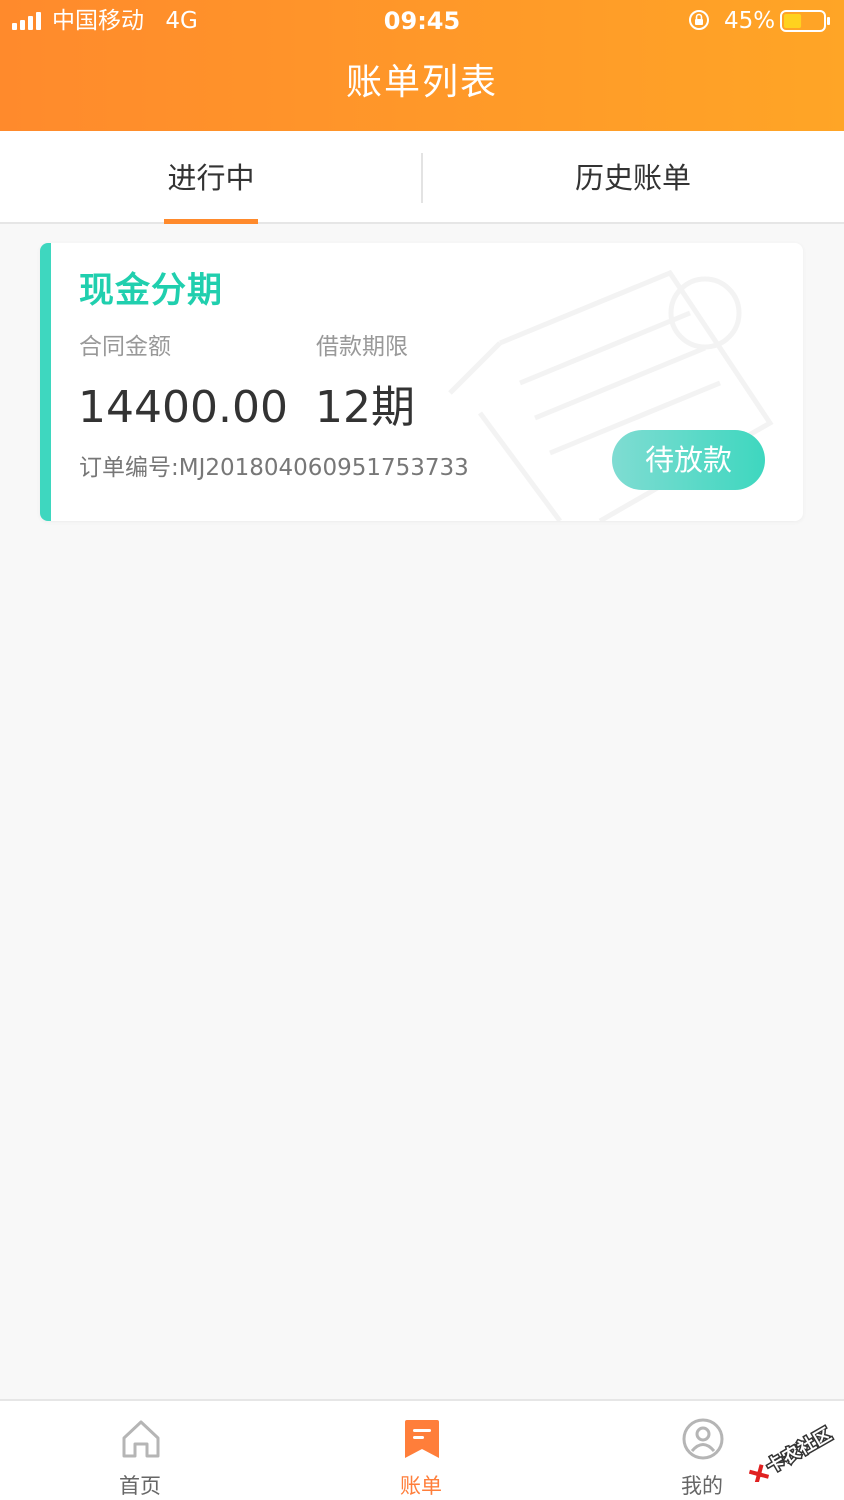  I want to click on order-number-label: 订单编号:, so click(129, 468).